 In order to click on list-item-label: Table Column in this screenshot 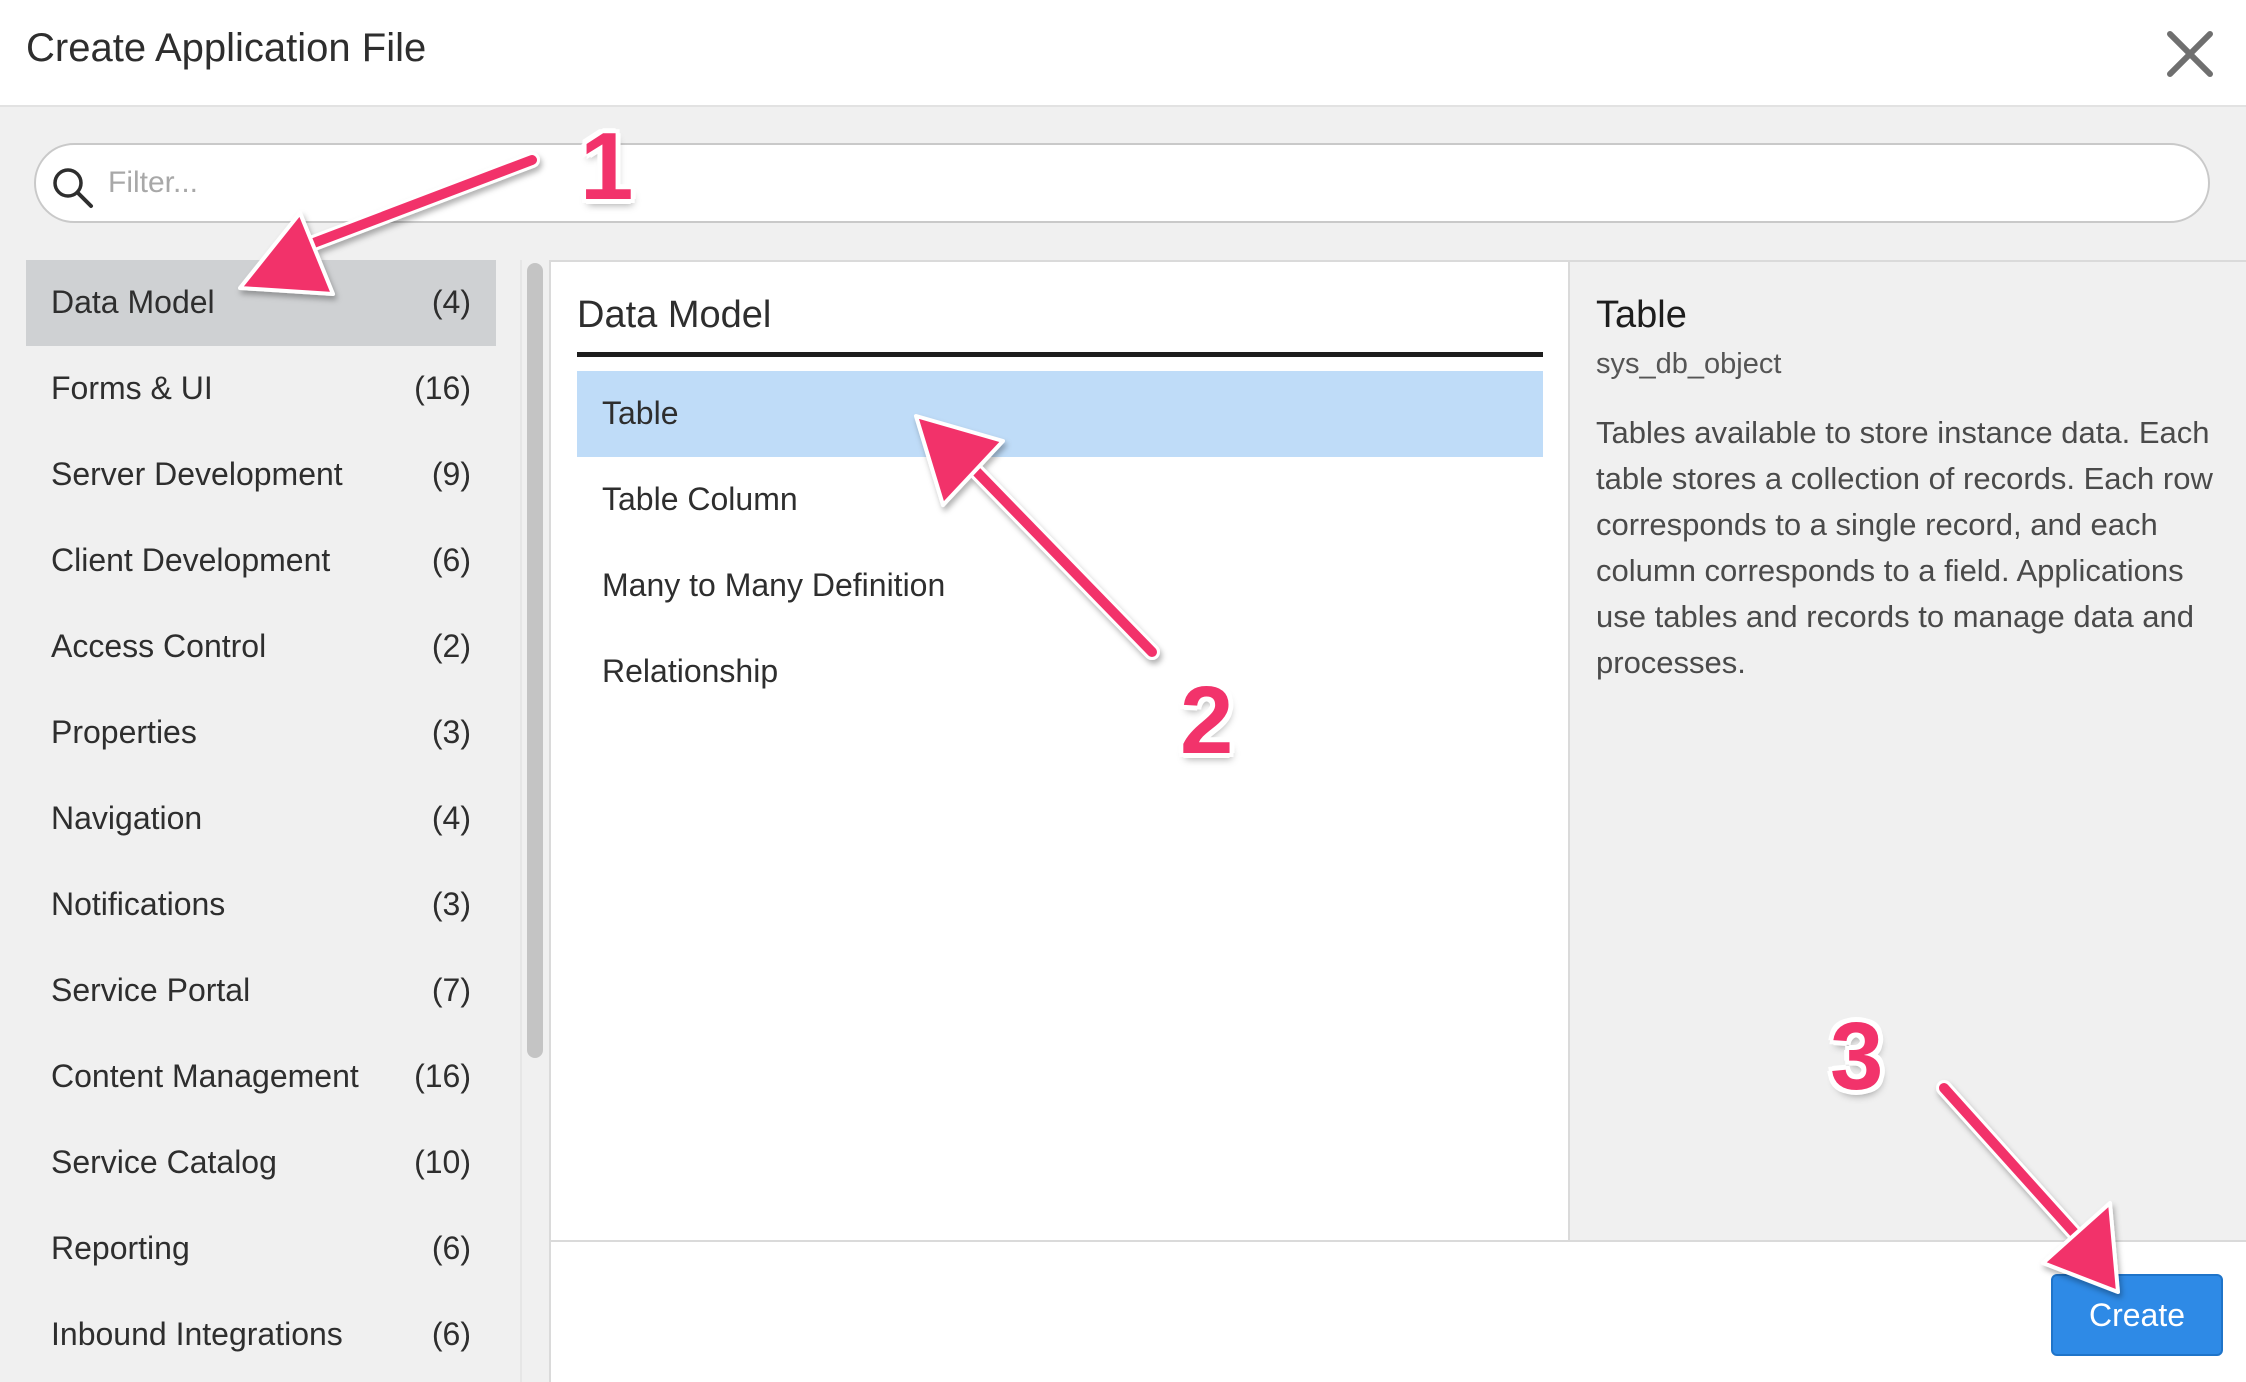, I will do `click(700, 499)`.